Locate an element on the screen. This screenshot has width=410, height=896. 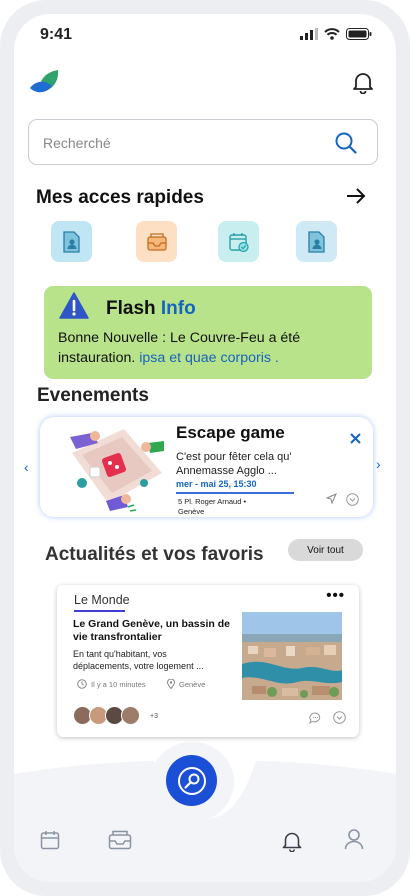
nav-inbox is located at coordinates (120, 842).